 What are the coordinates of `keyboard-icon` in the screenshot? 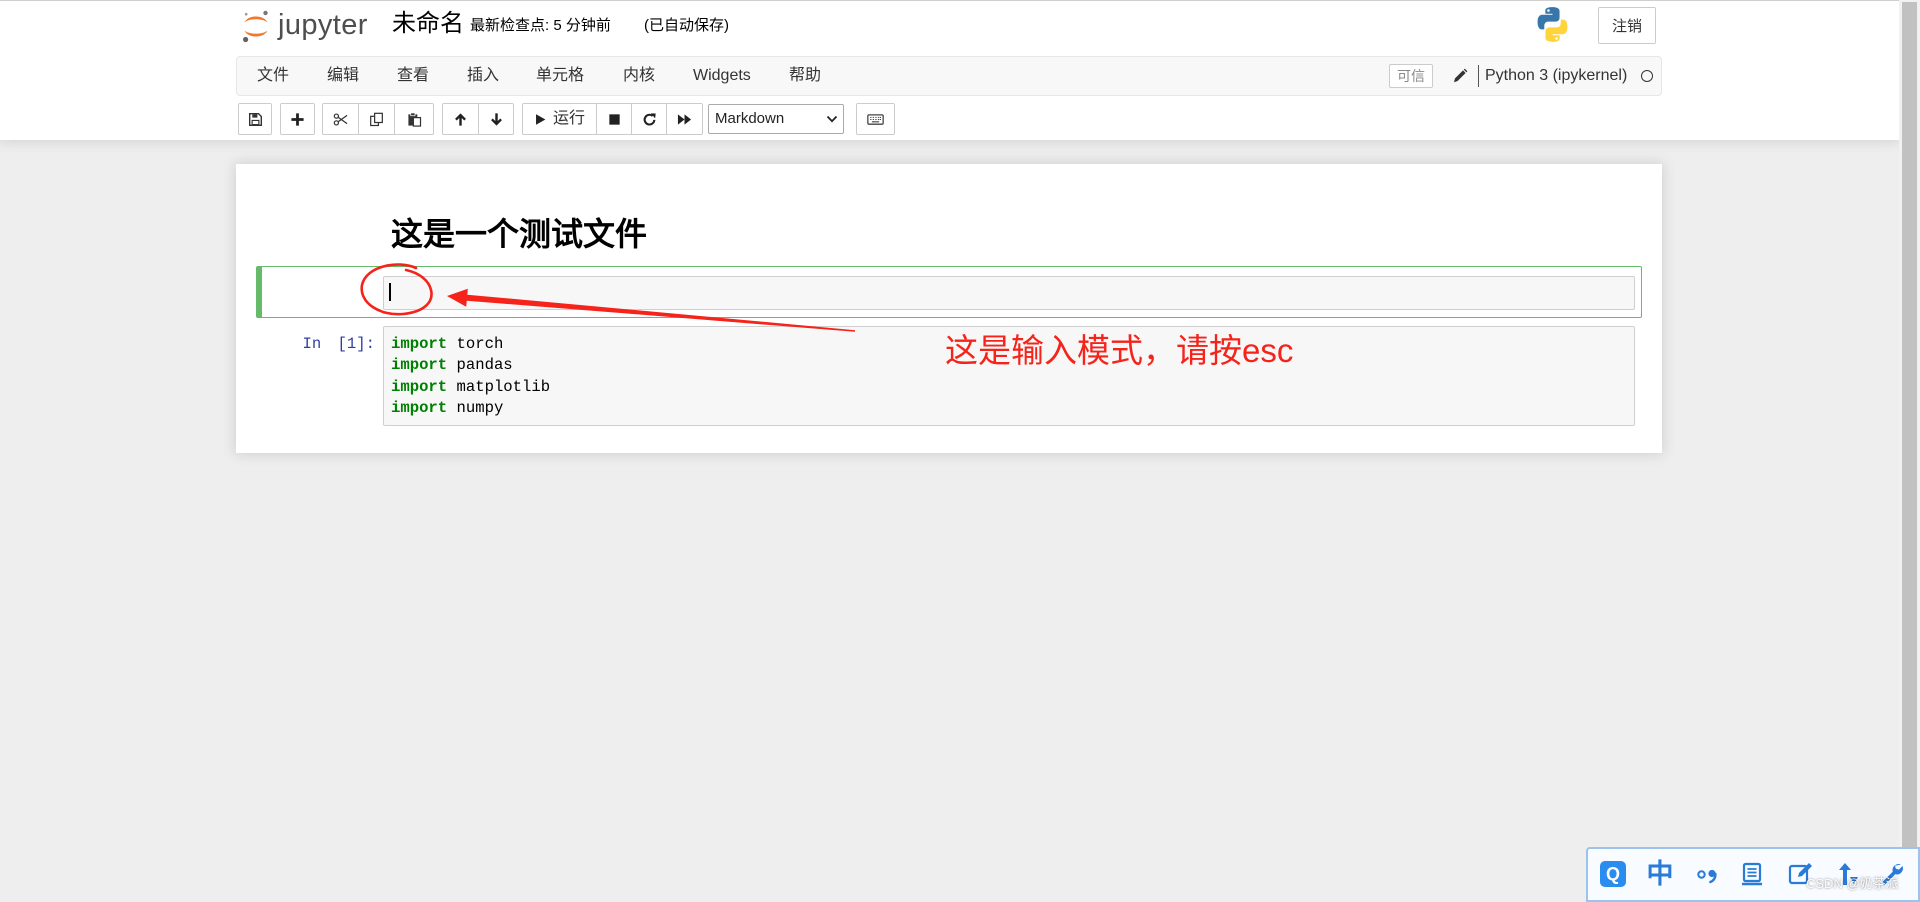 It's located at (875, 119).